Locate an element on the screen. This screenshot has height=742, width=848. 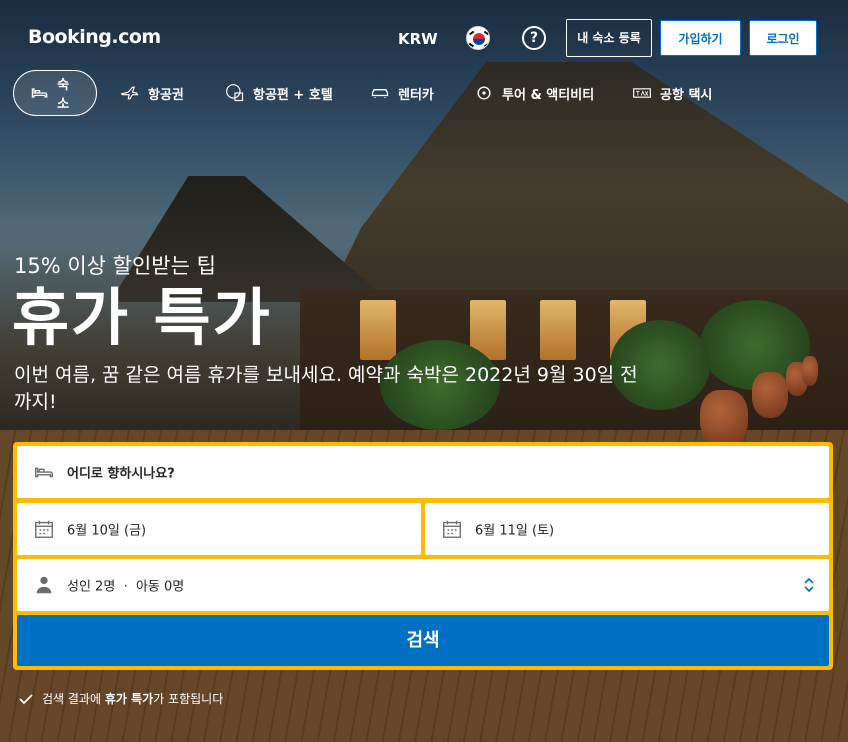
tab-flights: 항공권 is located at coordinates (152, 93).